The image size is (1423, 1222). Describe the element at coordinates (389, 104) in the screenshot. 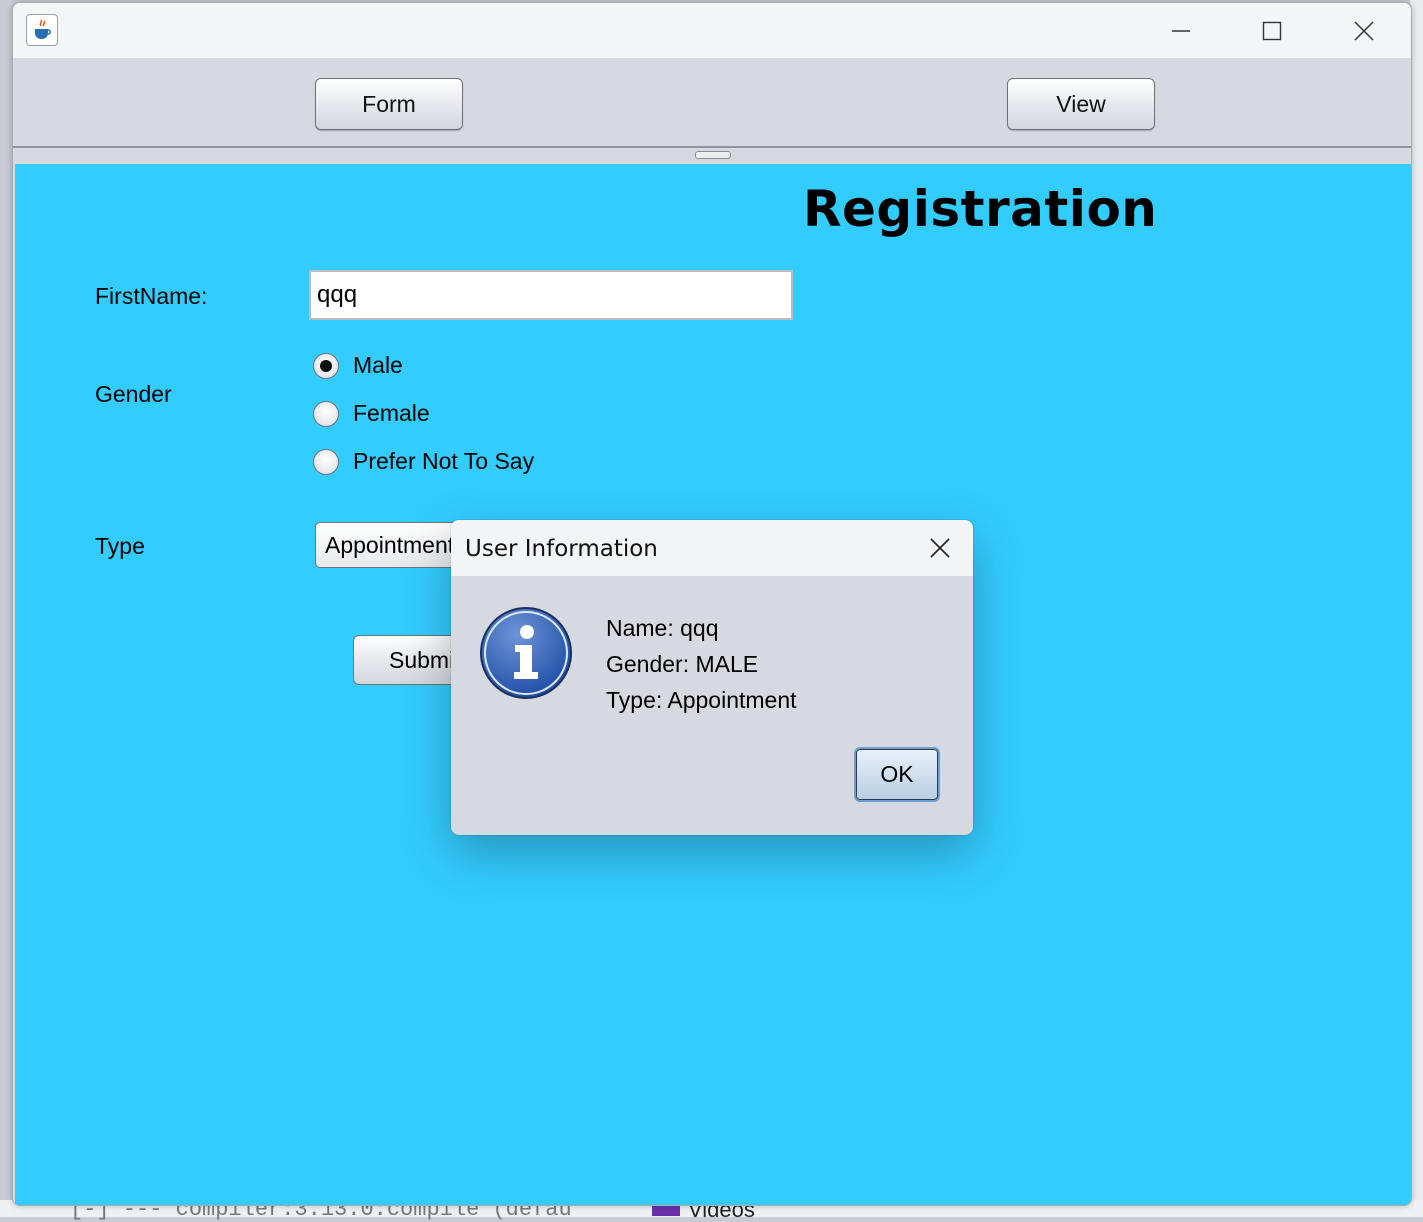

I see `form-button: Form` at that location.